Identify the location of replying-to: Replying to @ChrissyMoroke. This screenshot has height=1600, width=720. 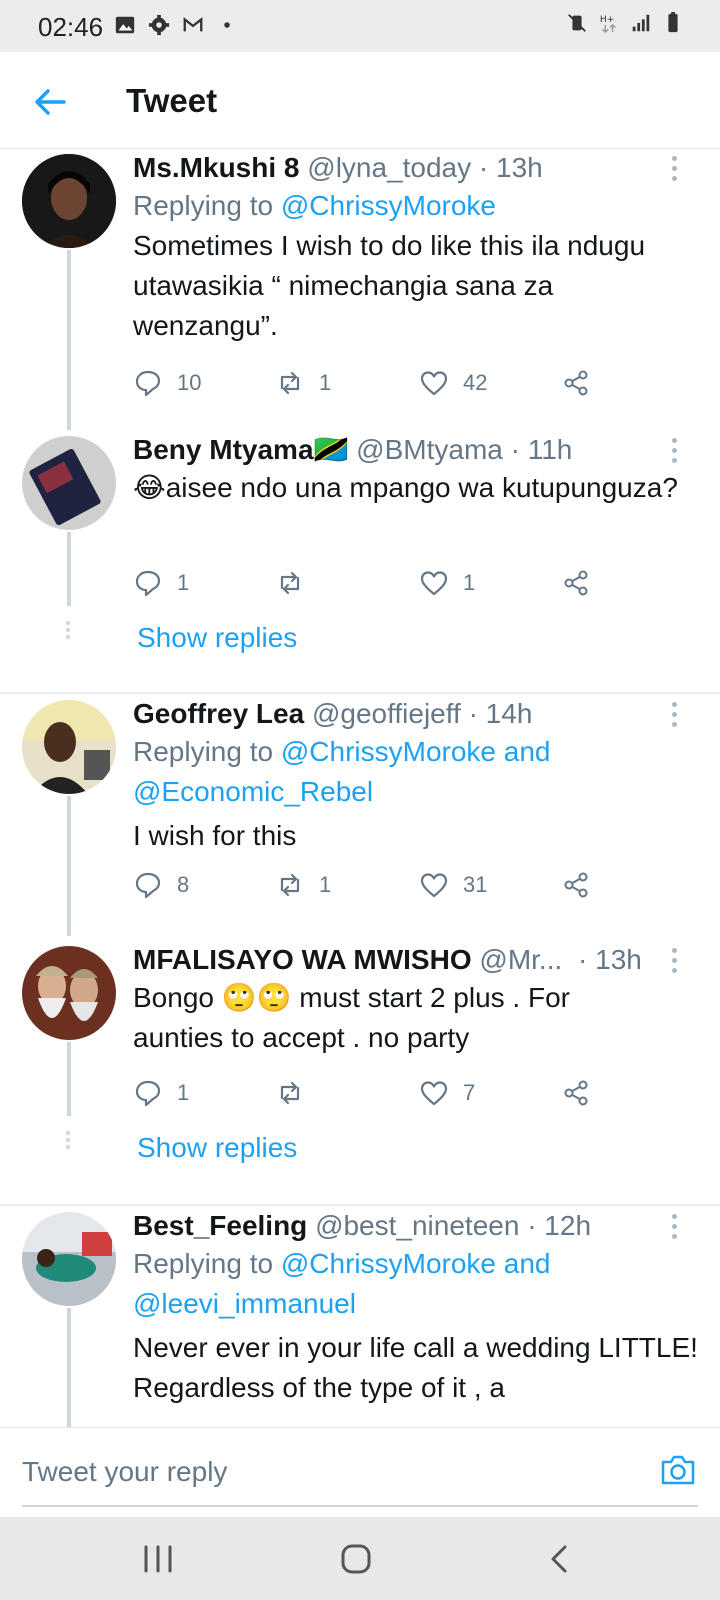
(315, 205).